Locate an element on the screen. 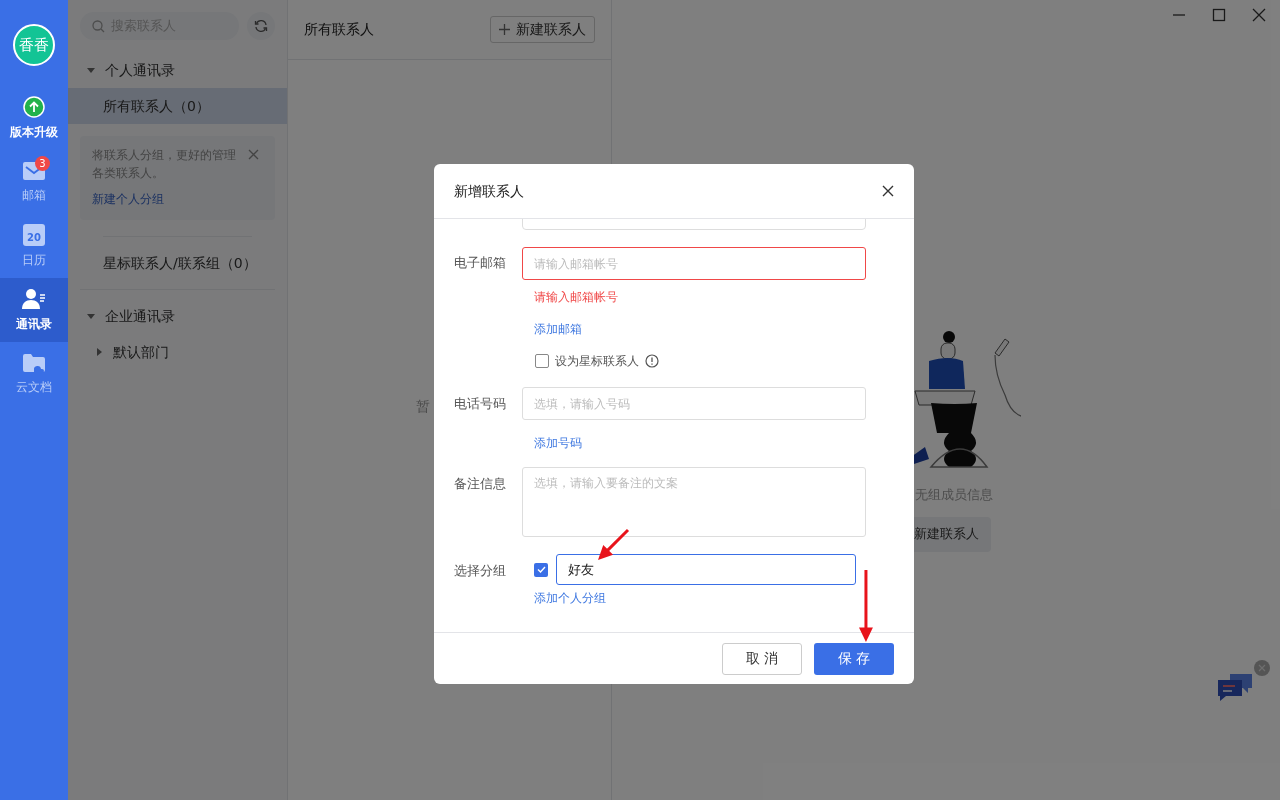  tree-group: 个人通讯录 is located at coordinates (177, 70).